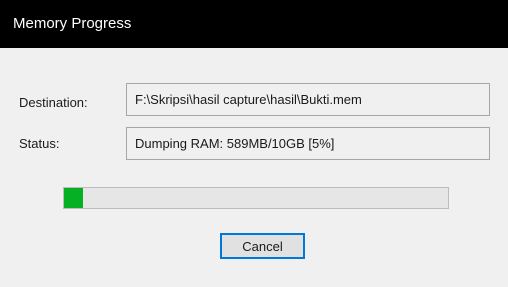 The height and width of the screenshot is (287, 508). Describe the element at coordinates (308, 99) in the screenshot. I see `destination-field: F:\Skripsi\hasil capture\hasil\Bukti.mem` at that location.